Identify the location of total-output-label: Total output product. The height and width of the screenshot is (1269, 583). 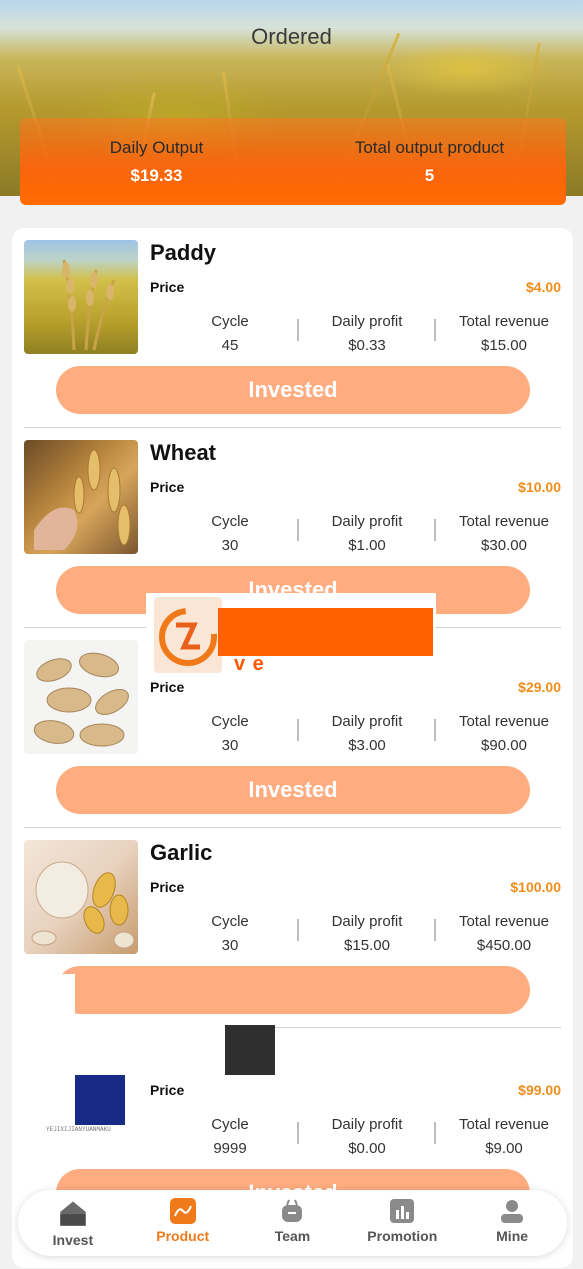
(429, 147).